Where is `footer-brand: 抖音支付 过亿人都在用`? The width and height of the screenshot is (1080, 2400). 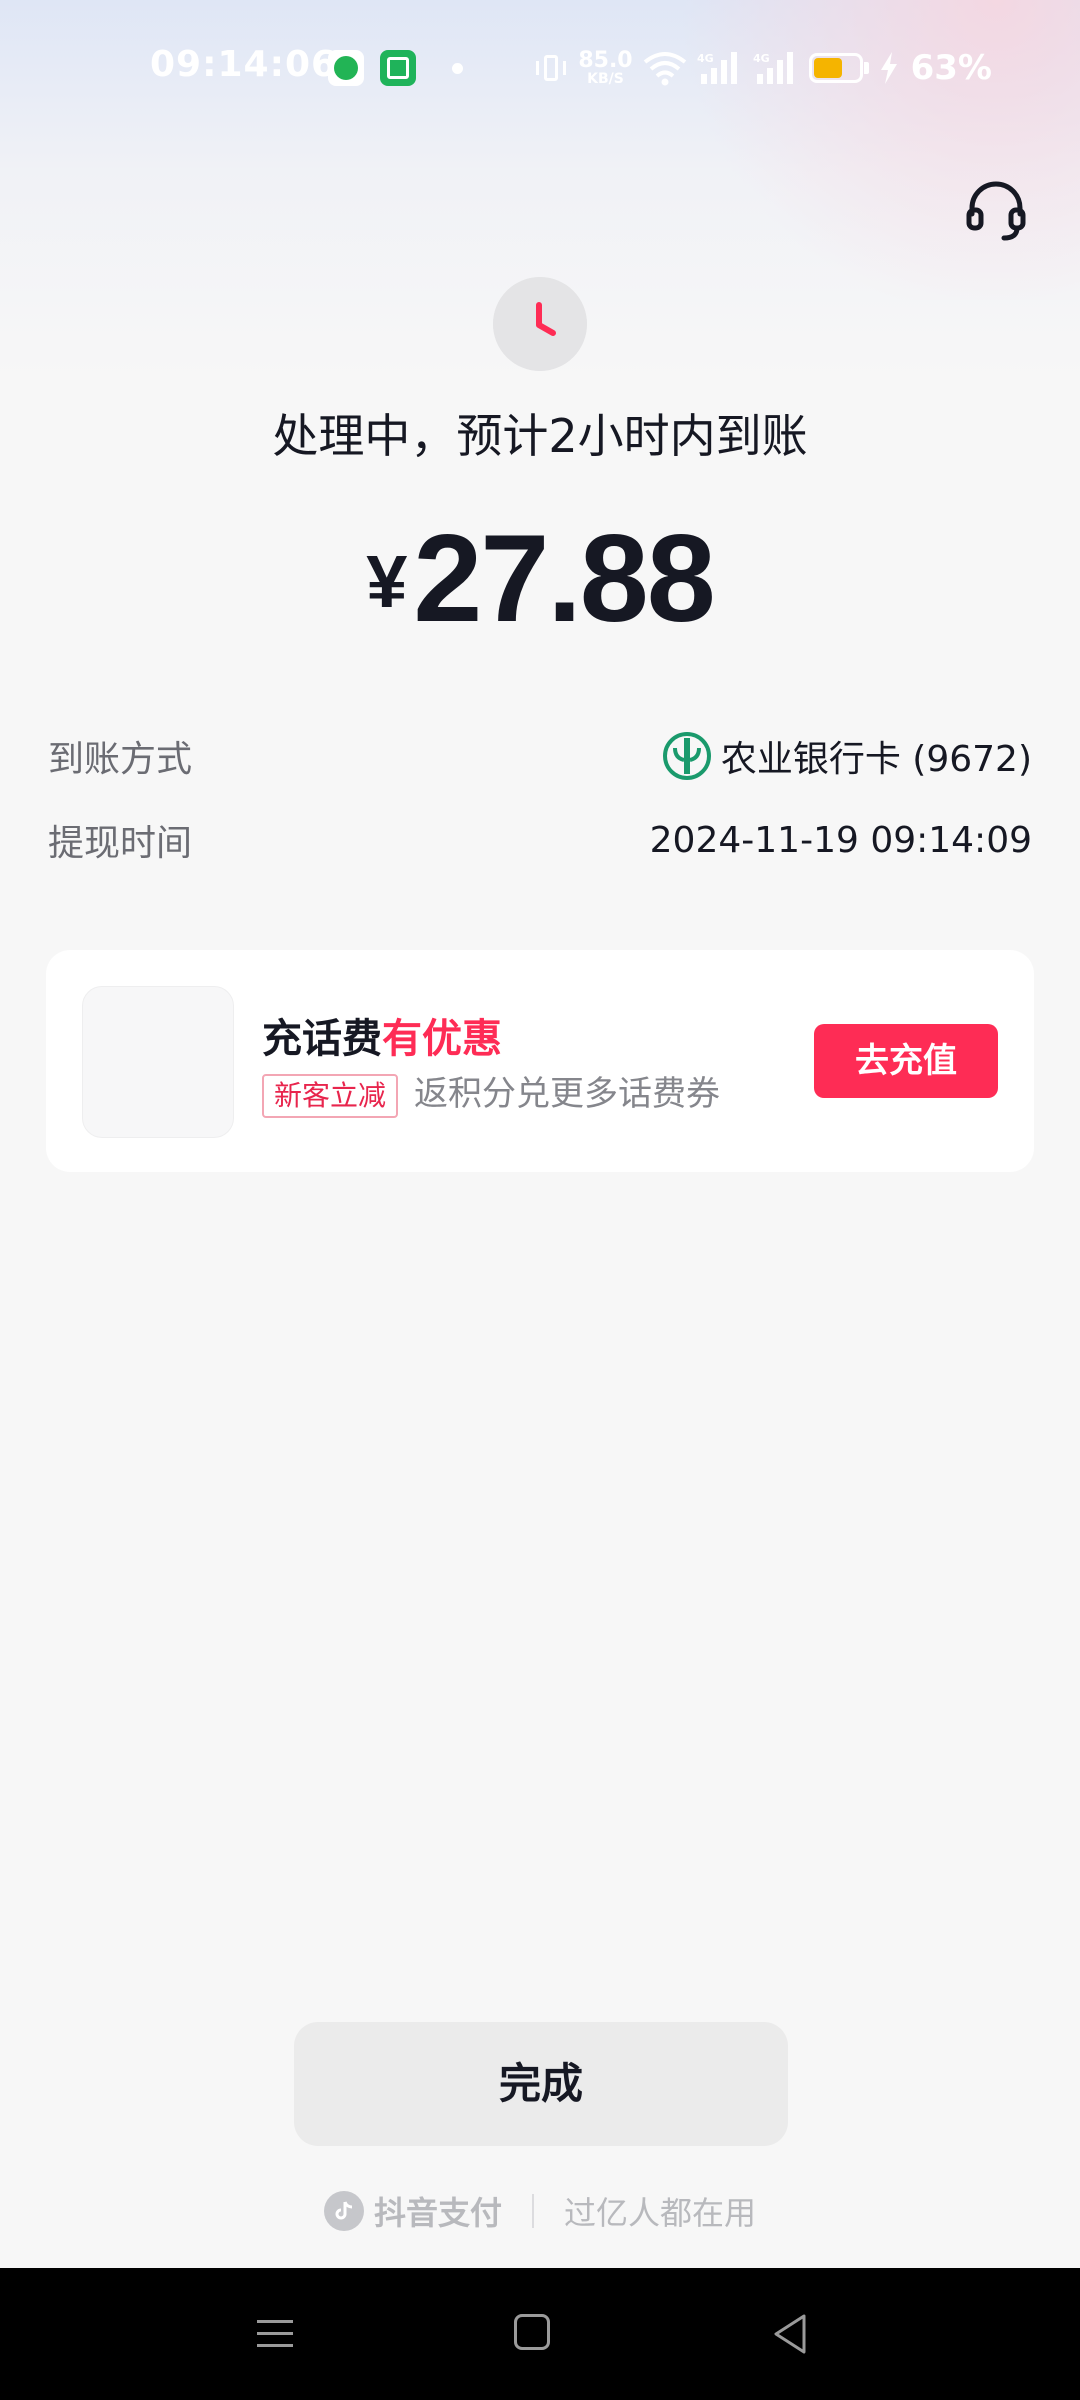 footer-brand: 抖音支付 过亿人都在用 is located at coordinates (540, 2211).